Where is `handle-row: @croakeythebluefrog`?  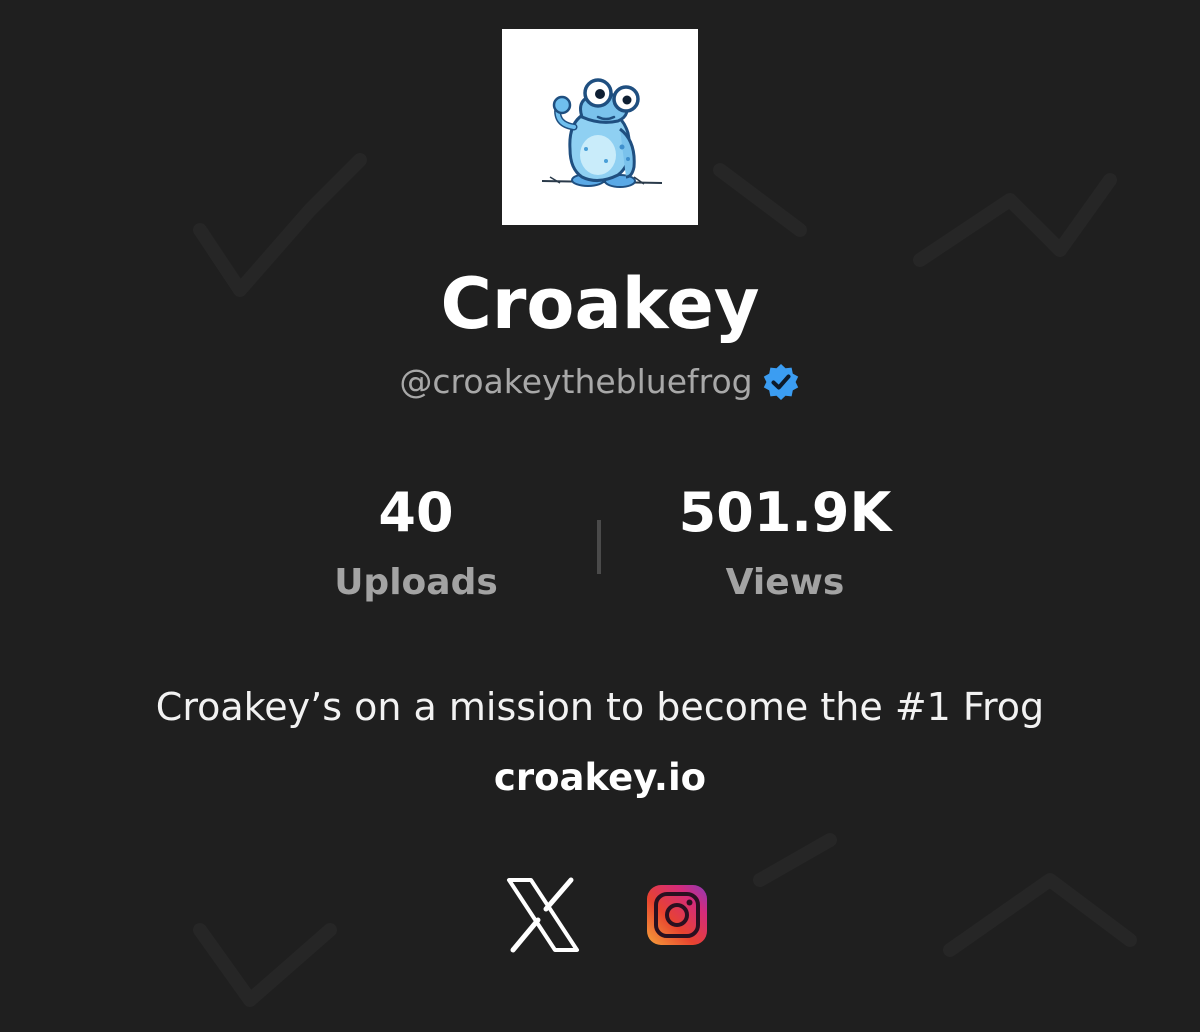 handle-row: @croakeythebluefrog is located at coordinates (600, 382).